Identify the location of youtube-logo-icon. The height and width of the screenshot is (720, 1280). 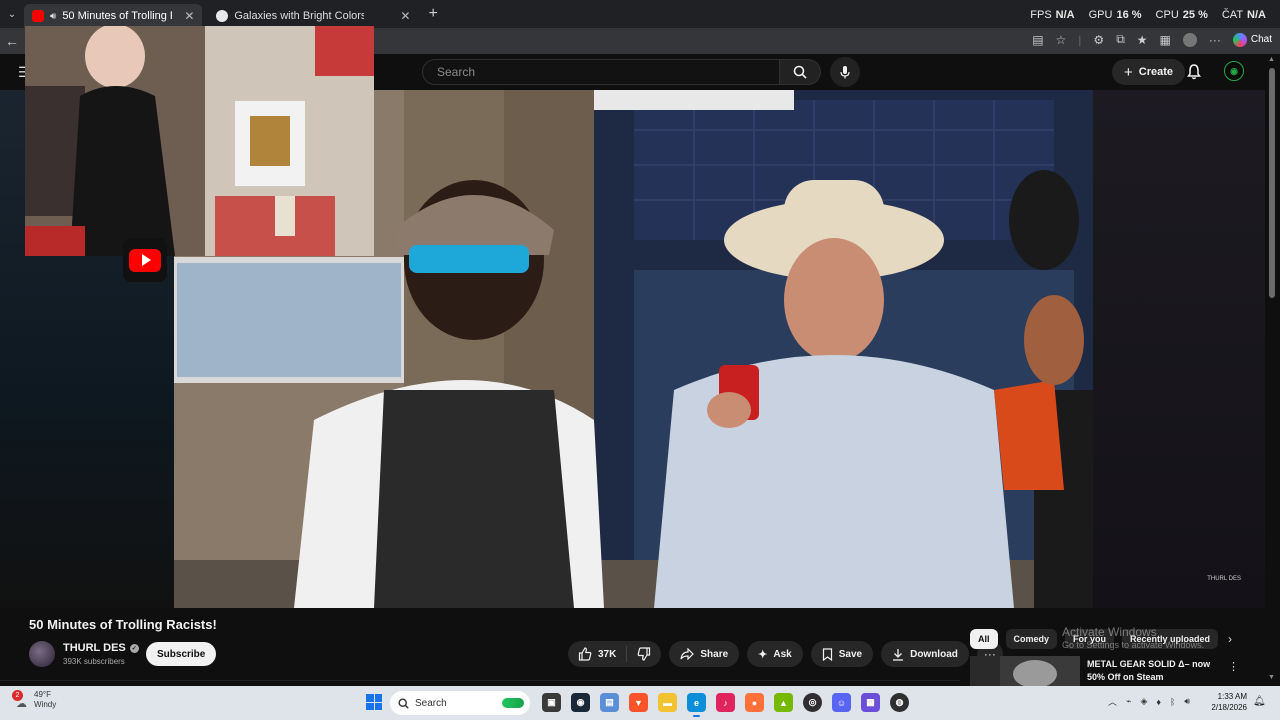
(145, 260).